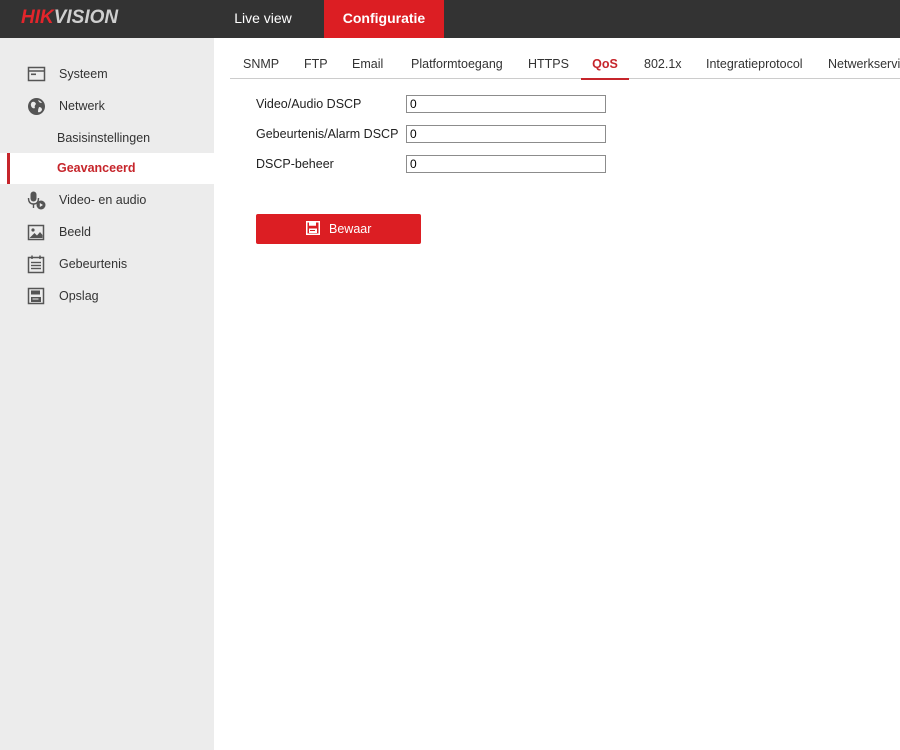  I want to click on sidebar-item-label: Netwerk, so click(82, 106).